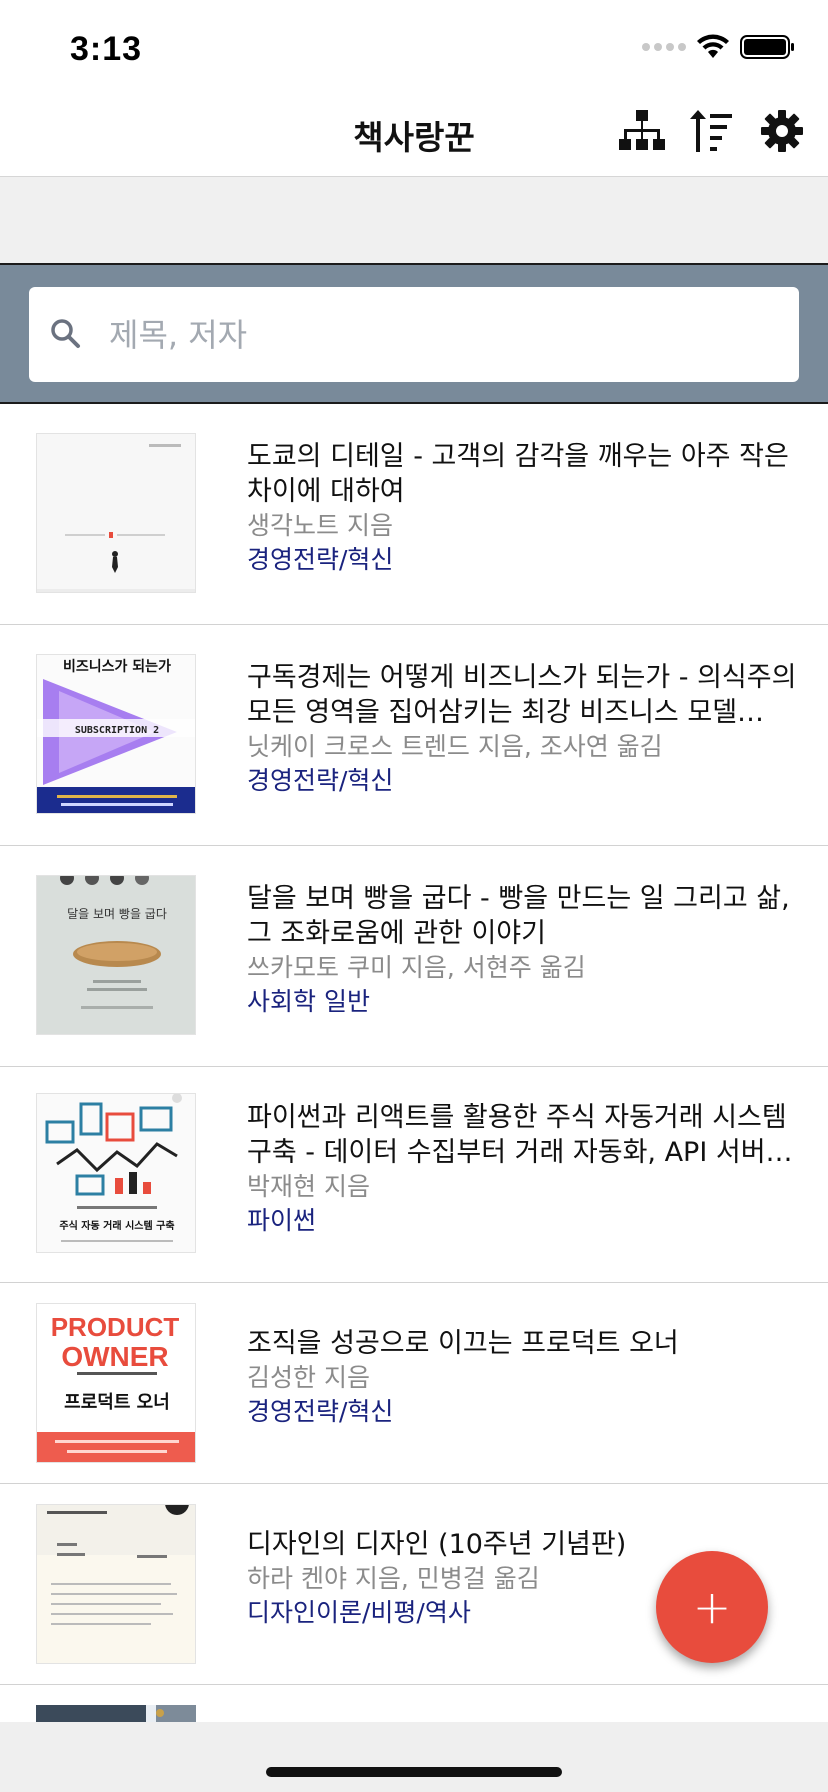 This screenshot has height=1792, width=828. I want to click on status-time: 3:13, so click(106, 49).